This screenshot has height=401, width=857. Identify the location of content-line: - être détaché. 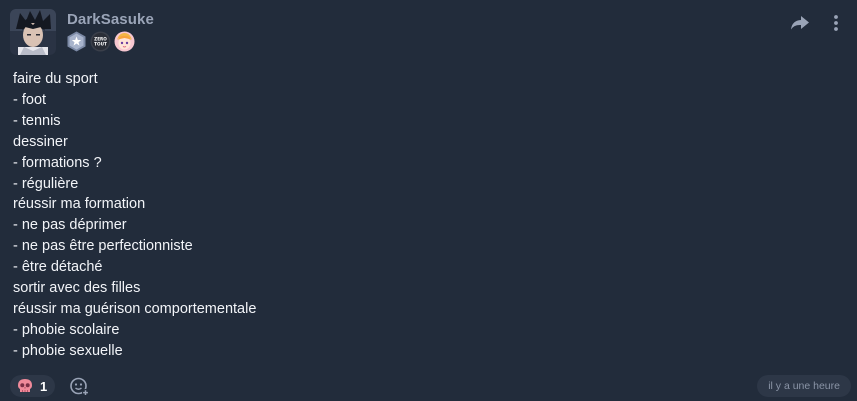
(58, 267).